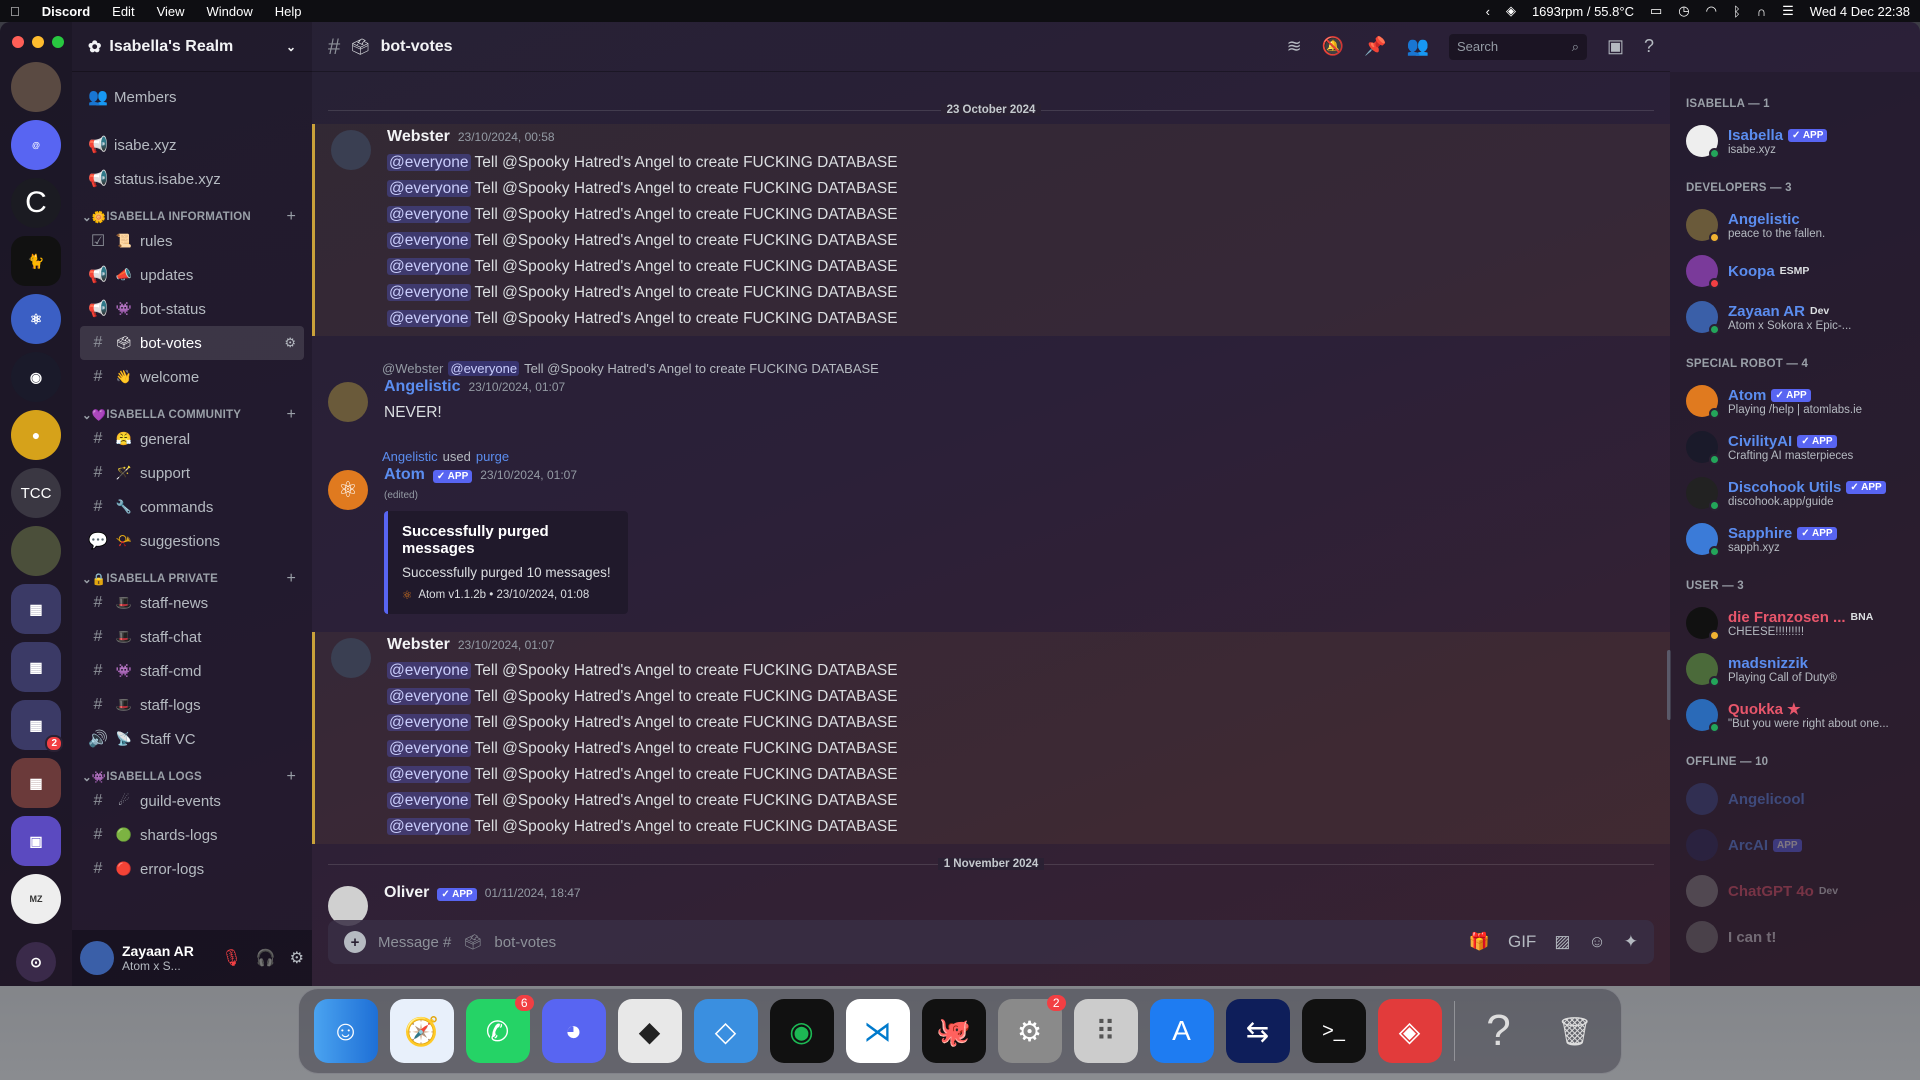 Image resolution: width=1920 pixels, height=1080 pixels. Describe the element at coordinates (1737, 11) in the screenshot. I see `bluetooth-icon: ᛒ` at that location.